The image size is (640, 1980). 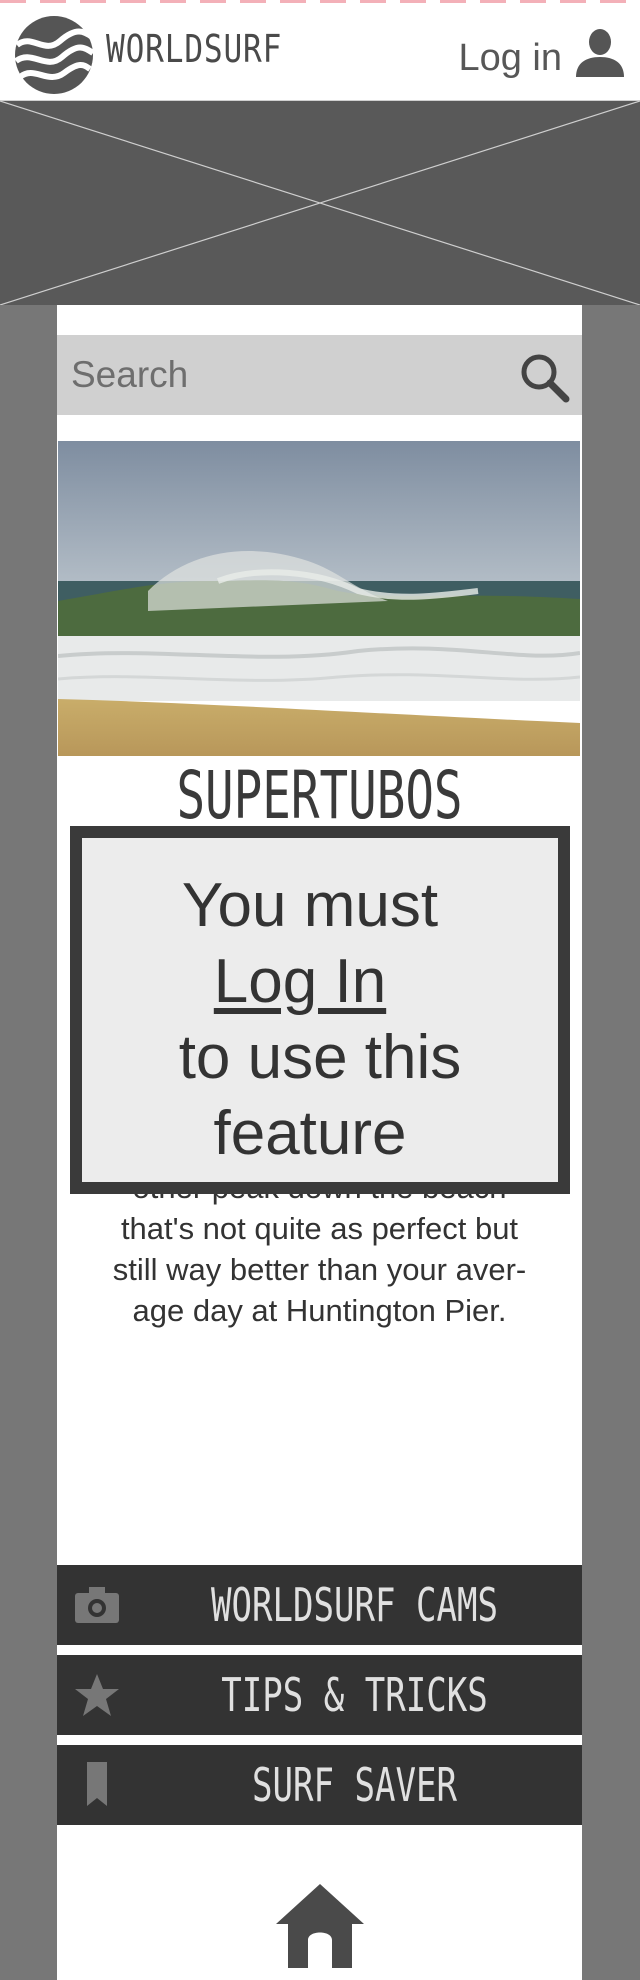 I want to click on wave-logo-icon, so click(x=54, y=55).